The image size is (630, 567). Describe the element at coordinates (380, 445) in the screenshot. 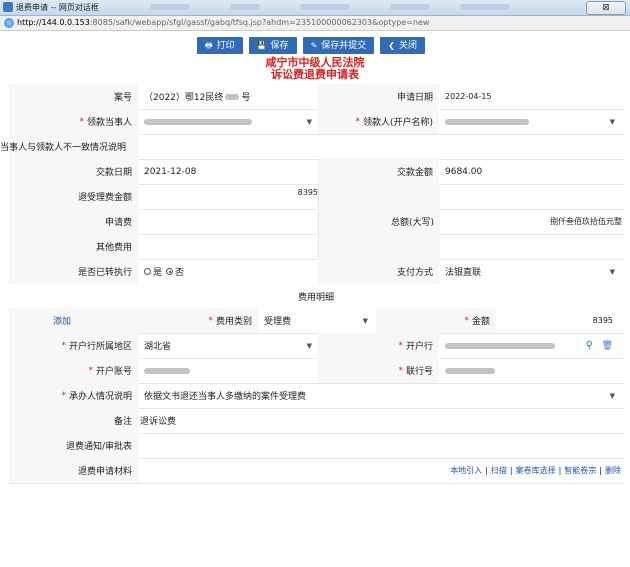

I see `notice-value` at that location.